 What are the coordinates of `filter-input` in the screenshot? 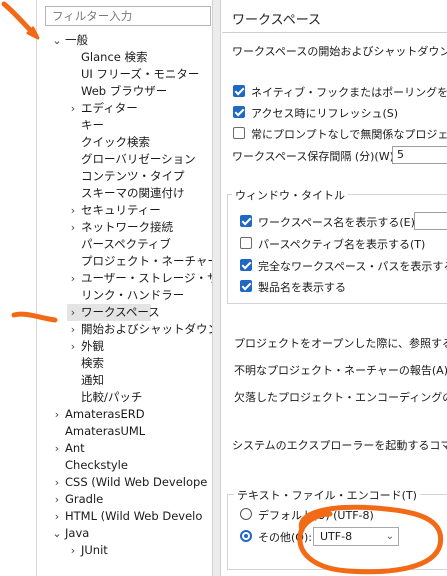 It's located at (128, 16).